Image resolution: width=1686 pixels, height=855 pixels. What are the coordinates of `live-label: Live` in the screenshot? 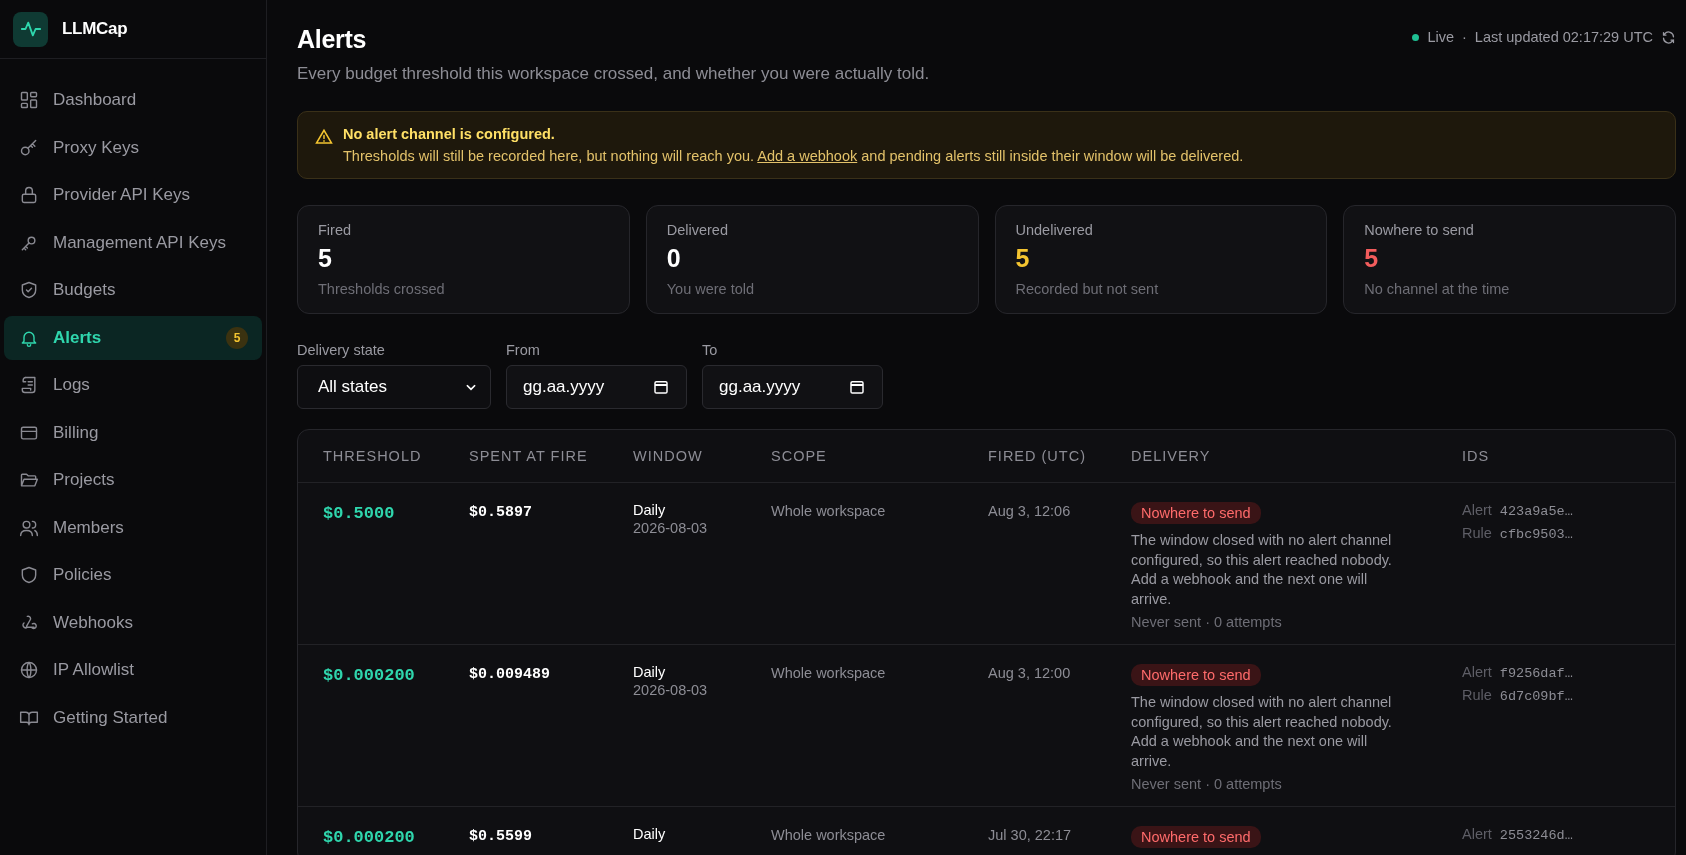 It's located at (1440, 37).